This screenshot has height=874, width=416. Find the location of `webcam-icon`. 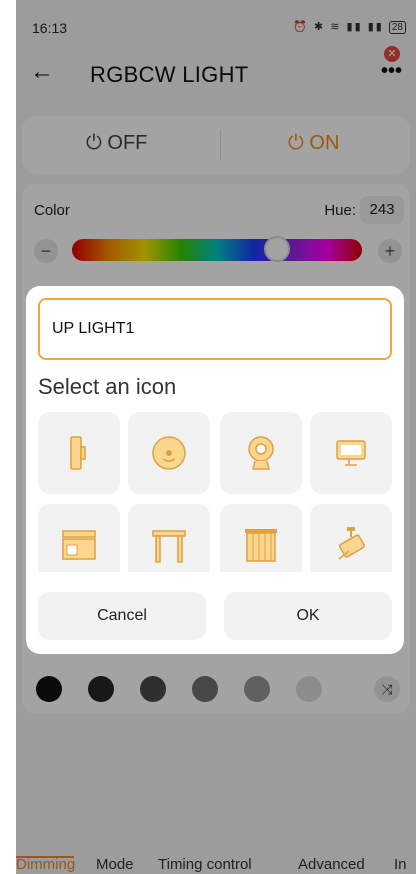

webcam-icon is located at coordinates (261, 453).